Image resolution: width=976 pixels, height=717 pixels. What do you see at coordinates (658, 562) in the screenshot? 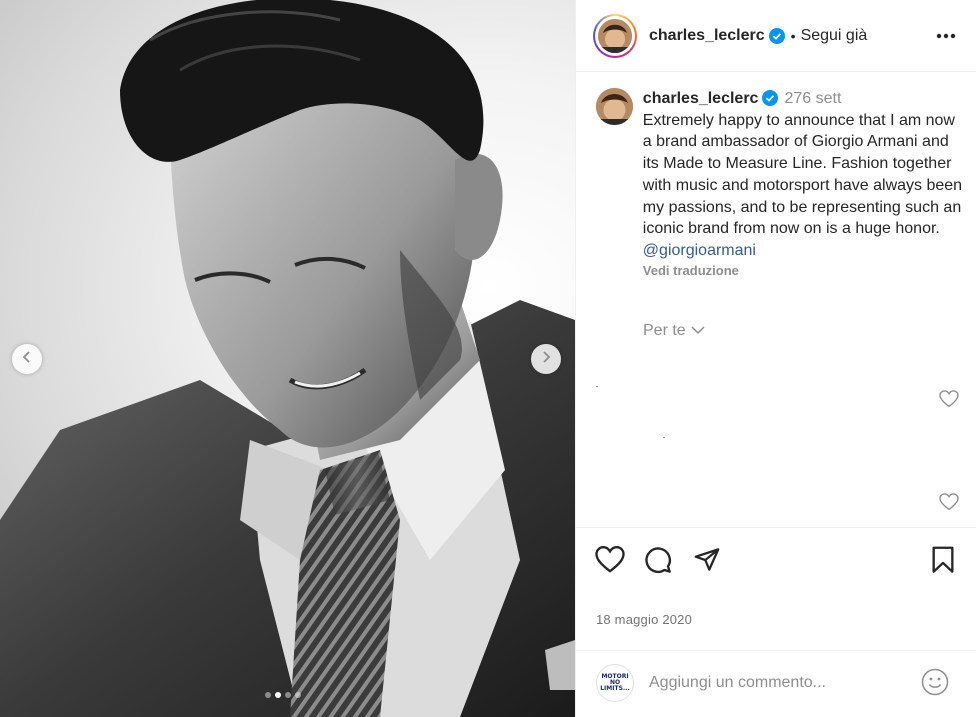
I see `comment-icon` at bounding box center [658, 562].